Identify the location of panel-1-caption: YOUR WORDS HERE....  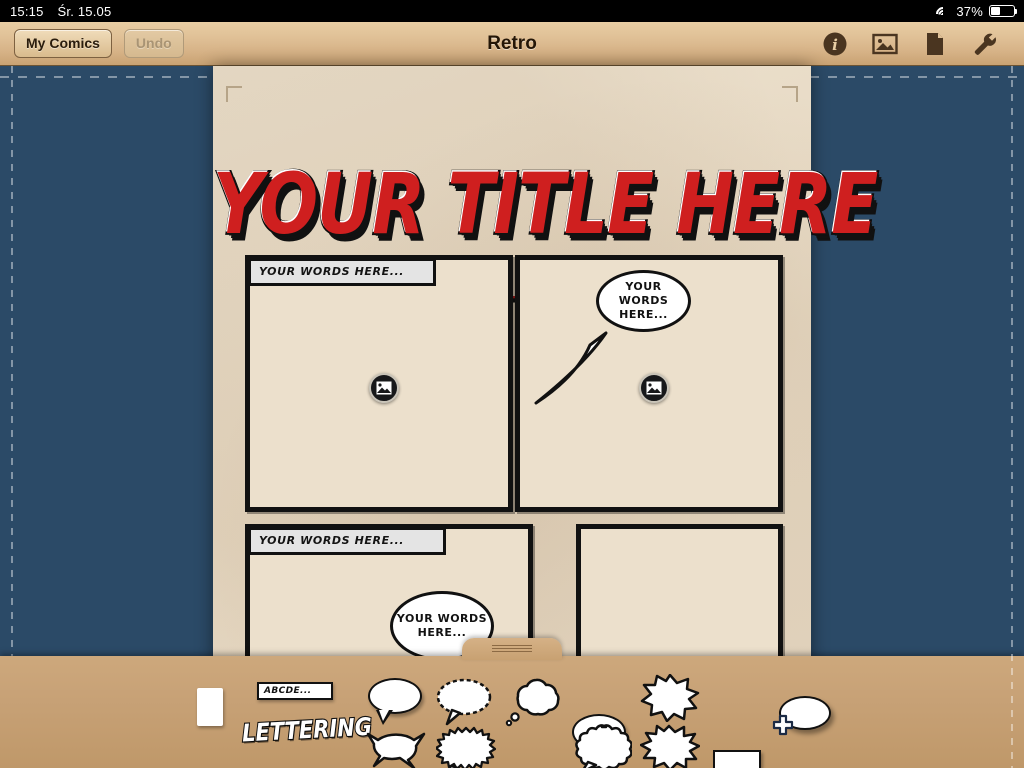
(342, 272).